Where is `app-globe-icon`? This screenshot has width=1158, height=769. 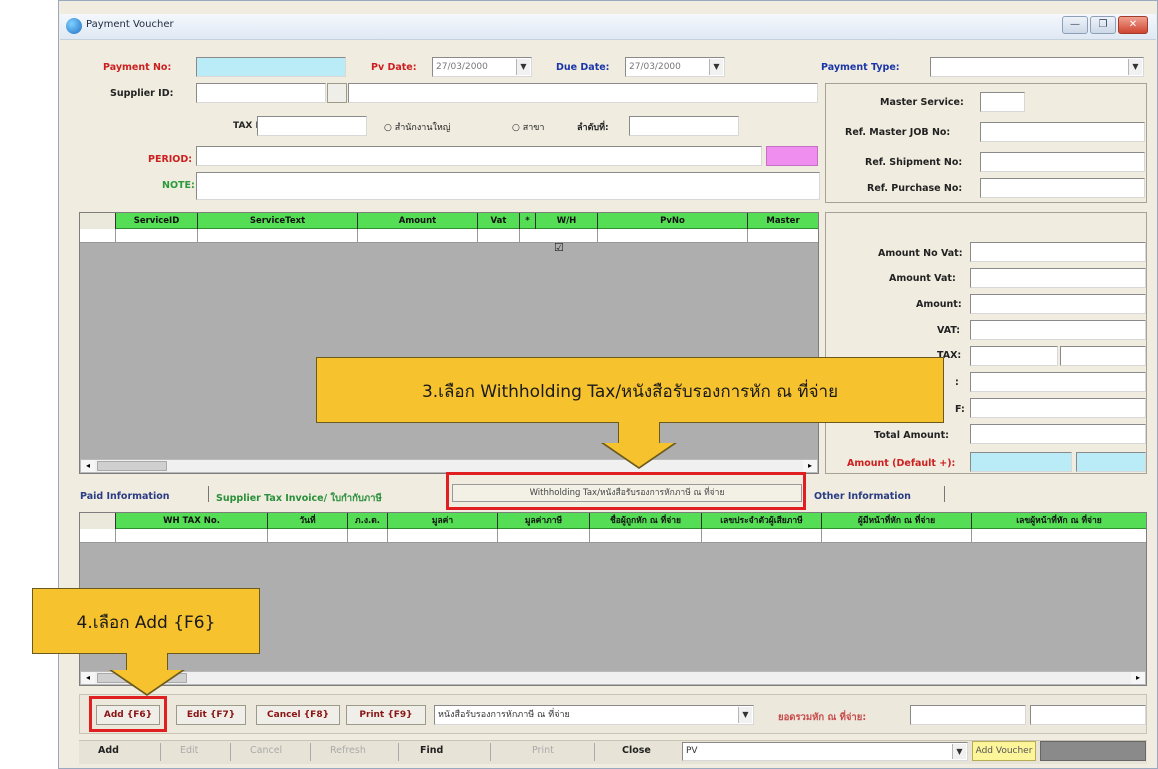 app-globe-icon is located at coordinates (74, 26).